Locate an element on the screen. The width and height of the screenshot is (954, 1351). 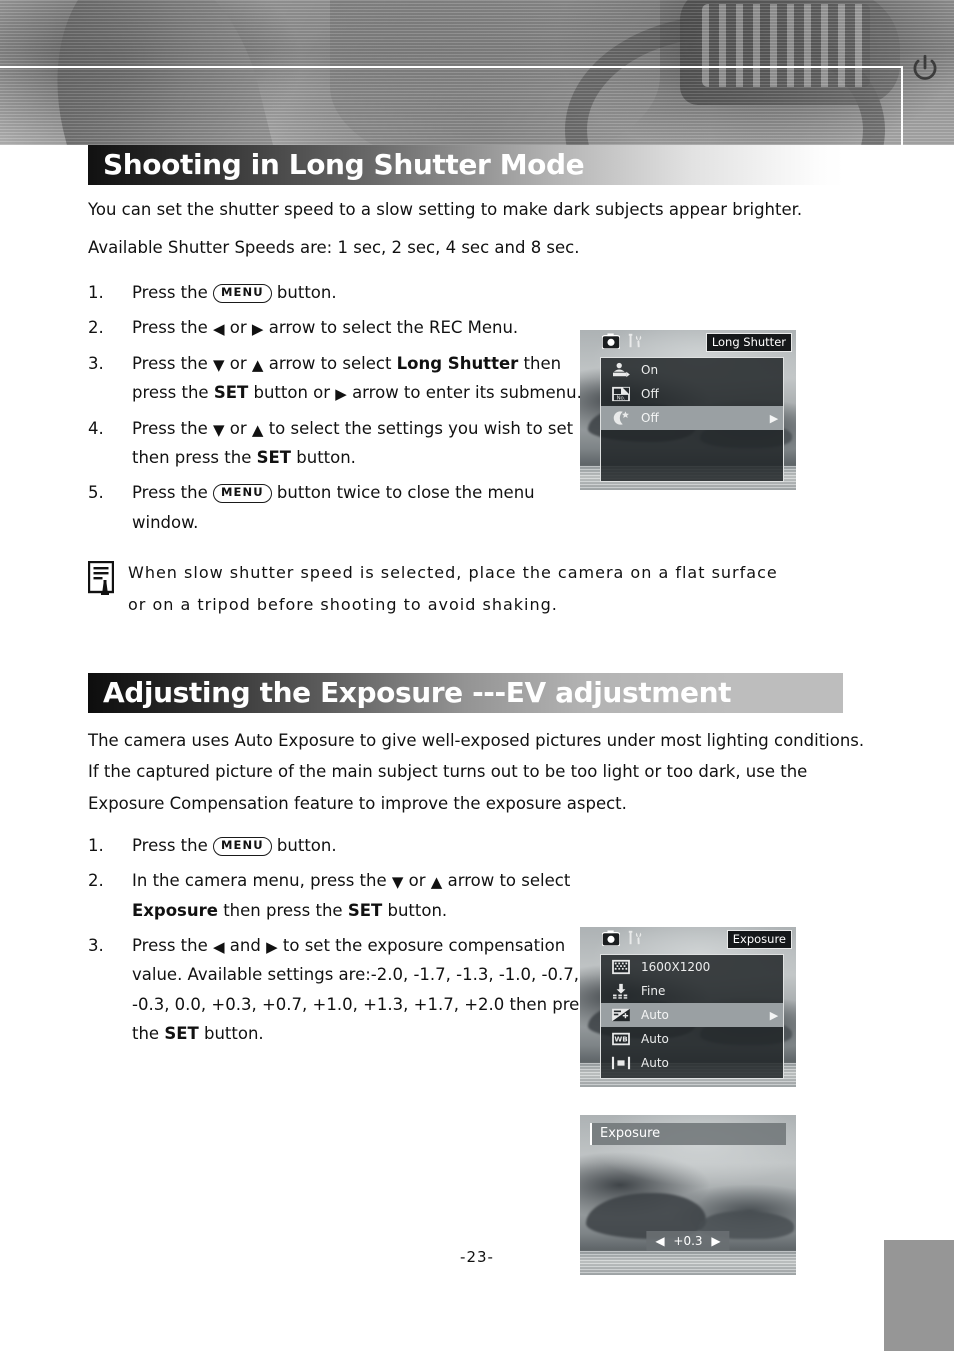
lcd-menu-row: WB Auto is located at coordinates (692, 1039).